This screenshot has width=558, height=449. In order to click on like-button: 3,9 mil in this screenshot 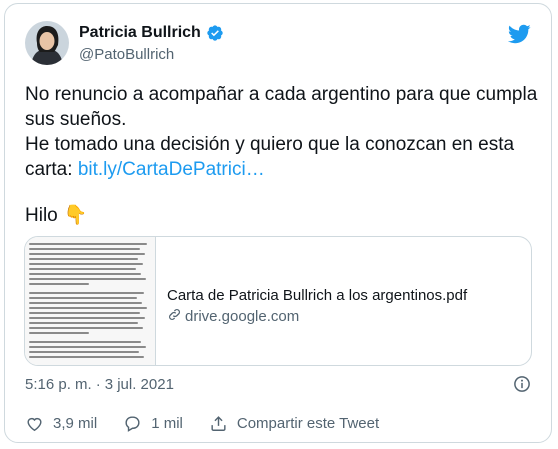, I will do `click(61, 423)`.